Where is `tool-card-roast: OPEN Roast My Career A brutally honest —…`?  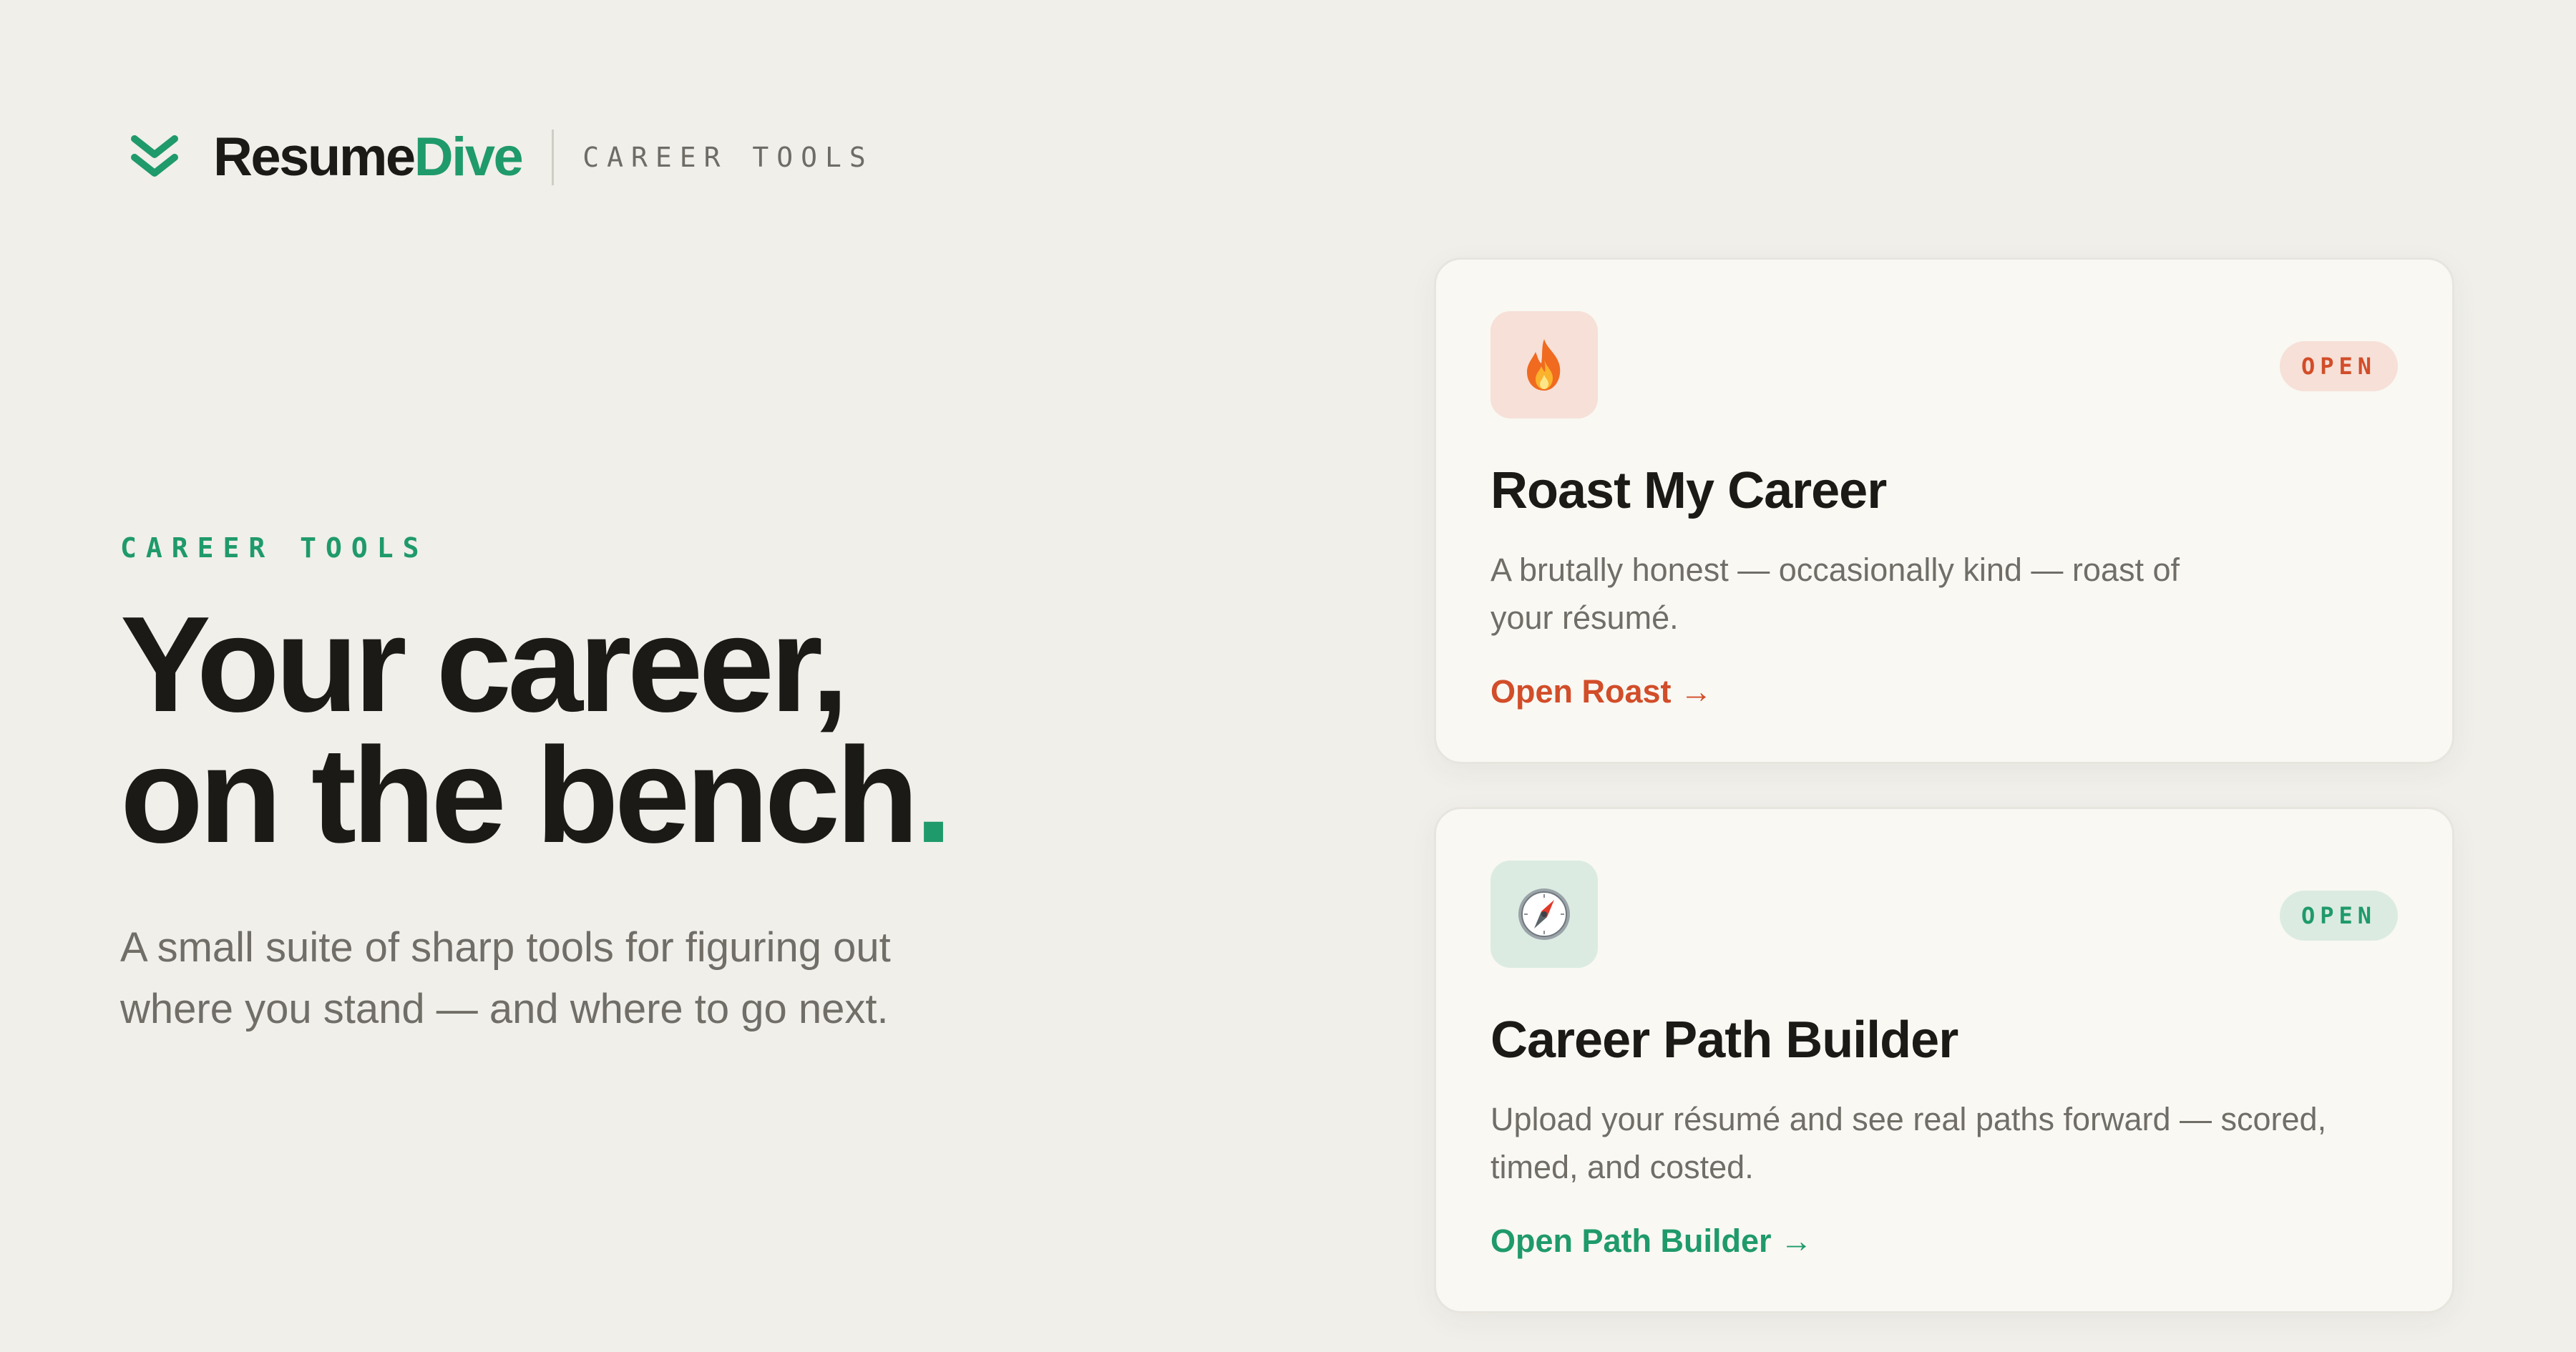
tool-card-roast: OPEN Roast My Career A brutally honest —… is located at coordinates (1944, 511).